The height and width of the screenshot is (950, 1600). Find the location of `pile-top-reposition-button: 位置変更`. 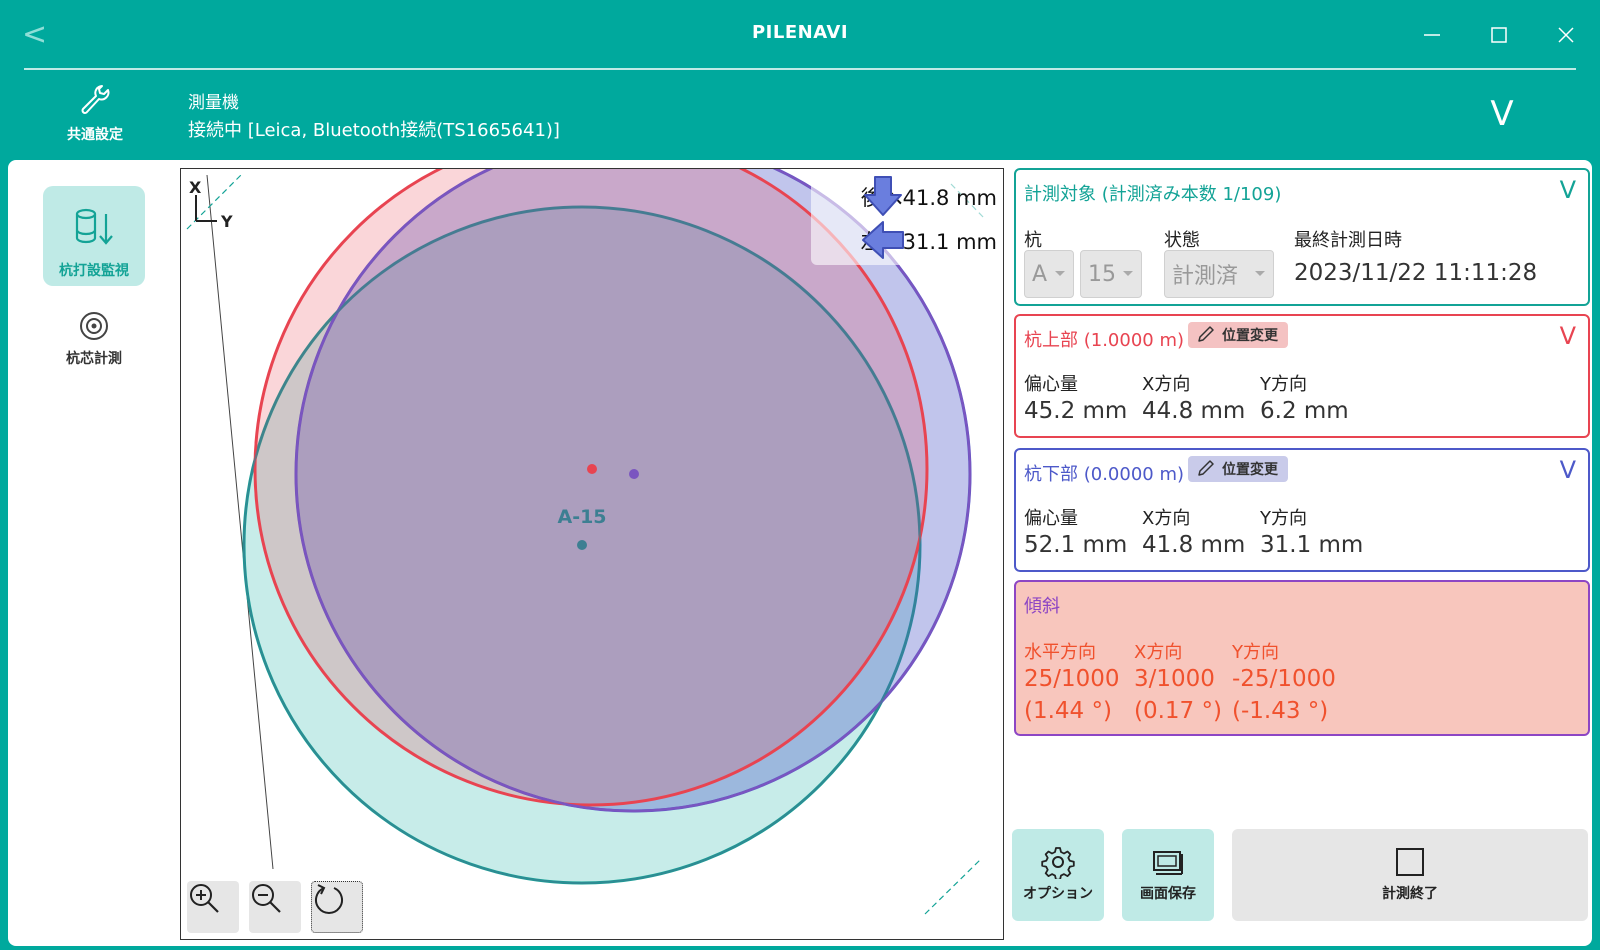

pile-top-reposition-button: 位置変更 is located at coordinates (1238, 335).